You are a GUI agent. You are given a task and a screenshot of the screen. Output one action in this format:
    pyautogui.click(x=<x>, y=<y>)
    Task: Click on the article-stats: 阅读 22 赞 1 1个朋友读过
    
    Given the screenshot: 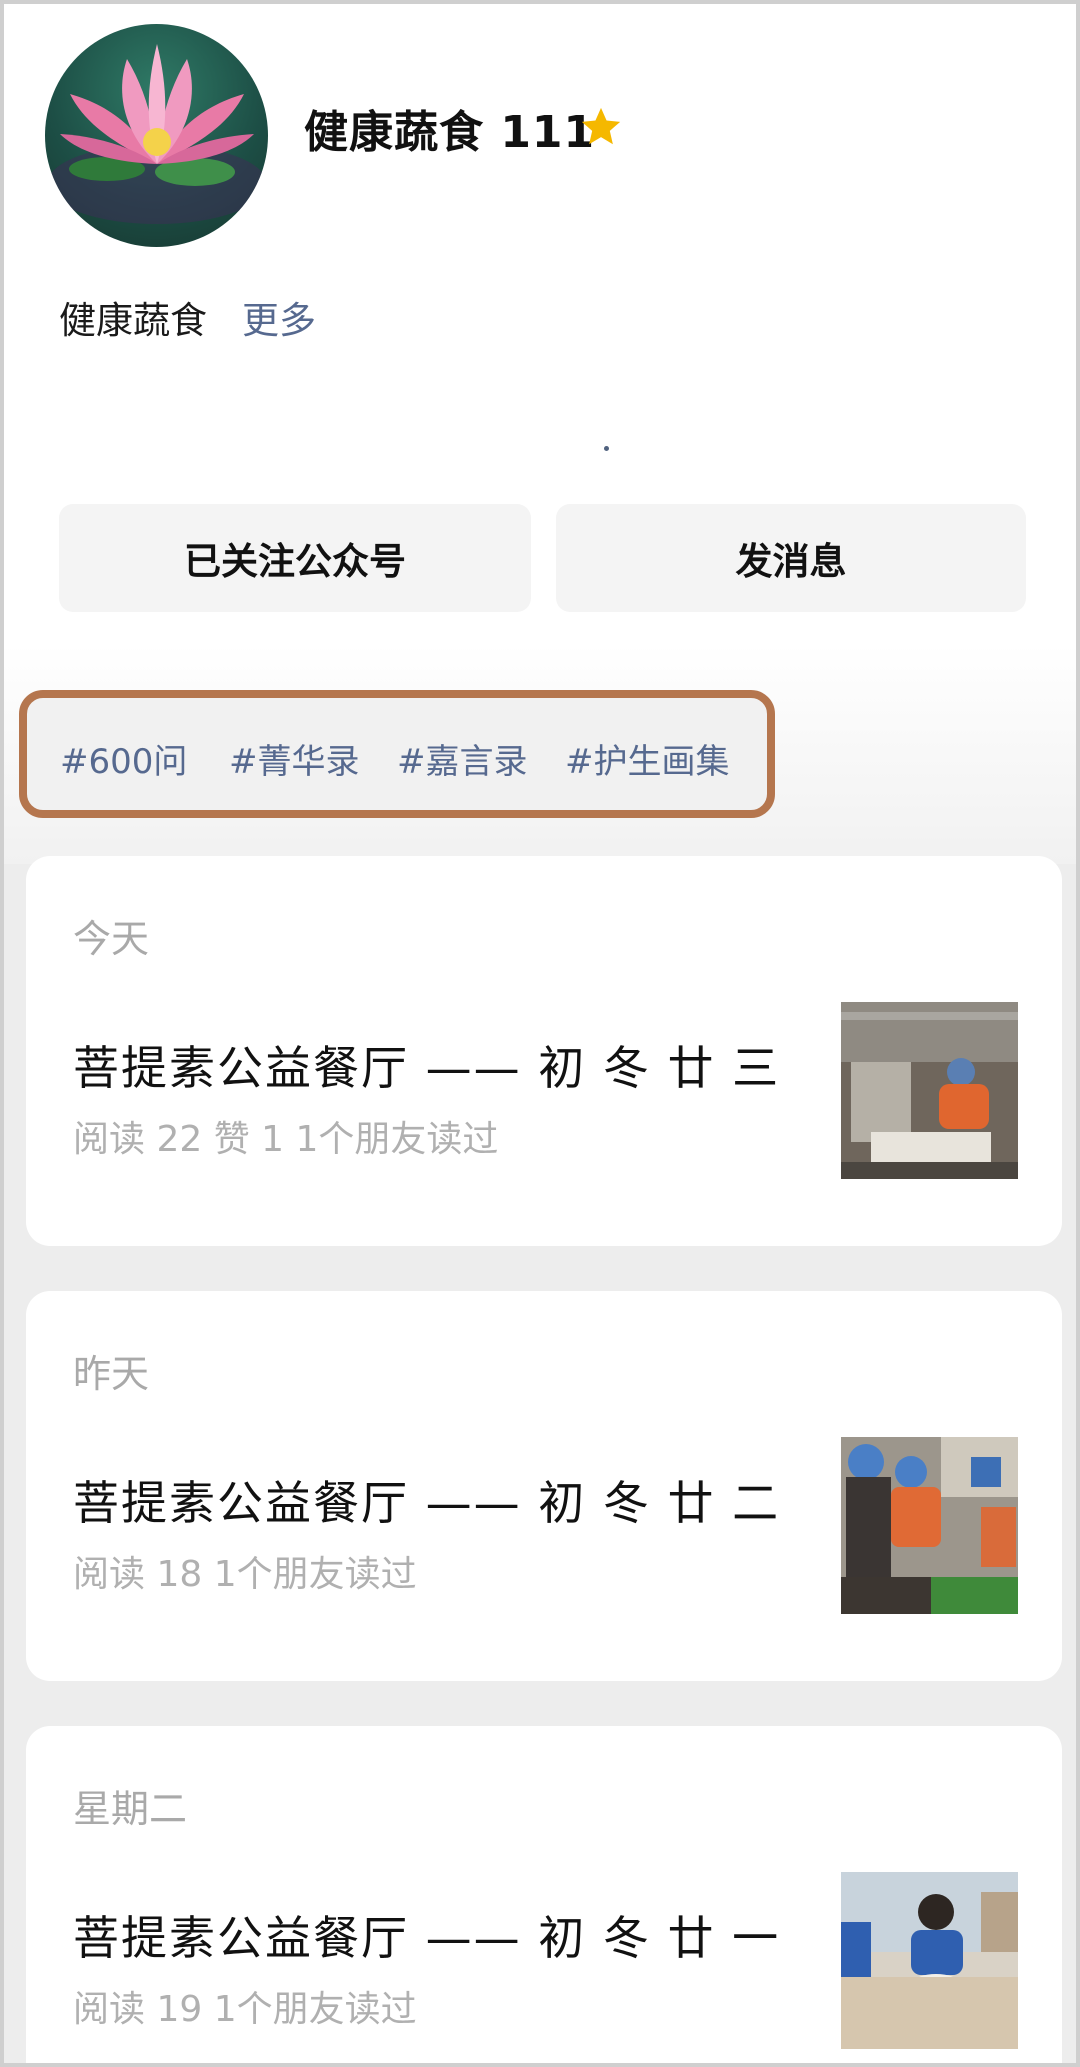 What is the action you would take?
    pyautogui.click(x=286, y=1139)
    